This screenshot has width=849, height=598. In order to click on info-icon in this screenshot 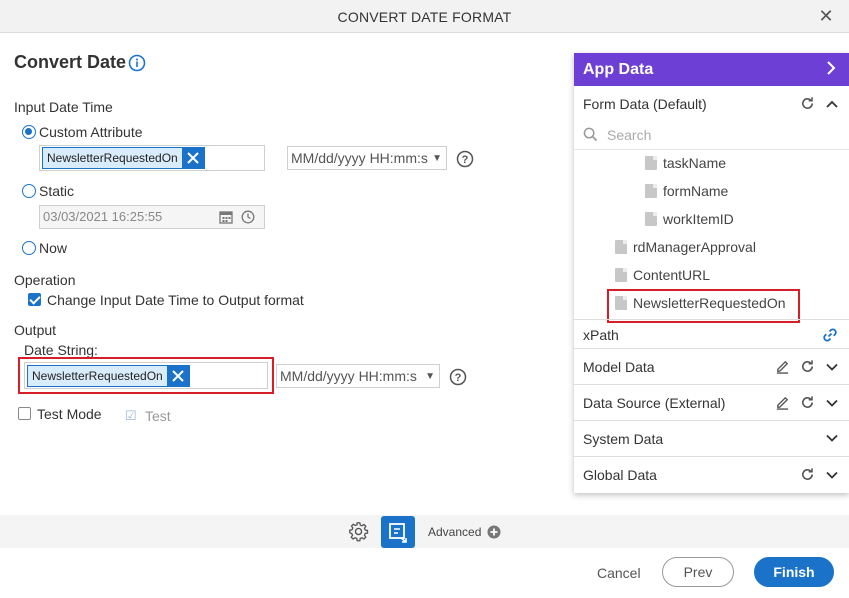, I will do `click(137, 63)`.